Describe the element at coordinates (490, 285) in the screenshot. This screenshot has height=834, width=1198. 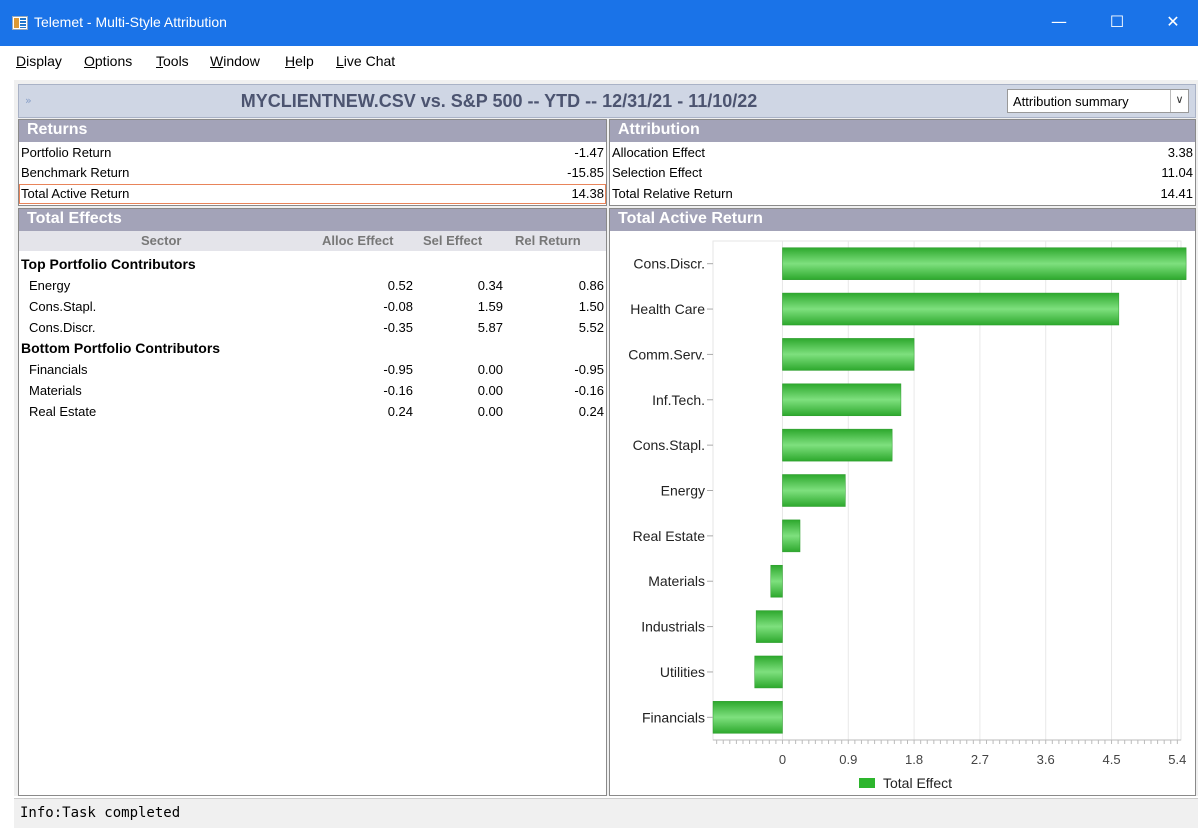
I see `cell-sel: 0.34` at that location.